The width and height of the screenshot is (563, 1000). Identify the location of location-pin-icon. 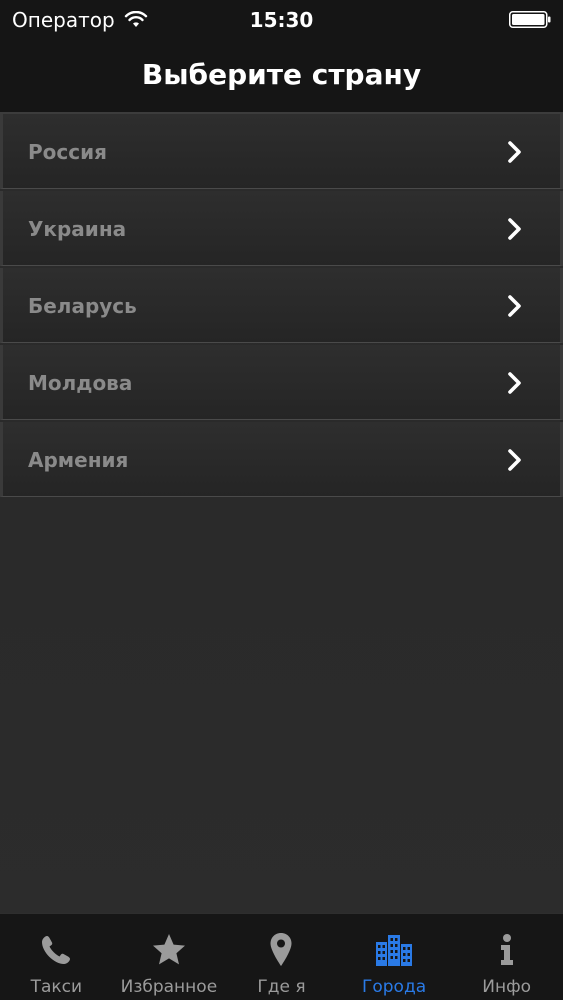
(281, 949).